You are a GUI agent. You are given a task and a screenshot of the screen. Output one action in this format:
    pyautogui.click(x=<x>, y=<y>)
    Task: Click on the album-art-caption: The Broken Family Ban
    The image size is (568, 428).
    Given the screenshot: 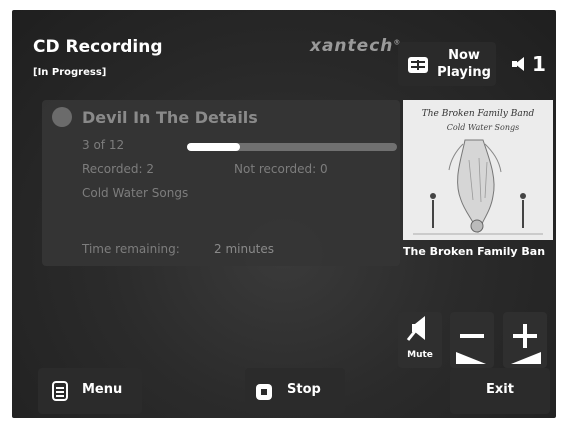 What is the action you would take?
    pyautogui.click(x=474, y=251)
    